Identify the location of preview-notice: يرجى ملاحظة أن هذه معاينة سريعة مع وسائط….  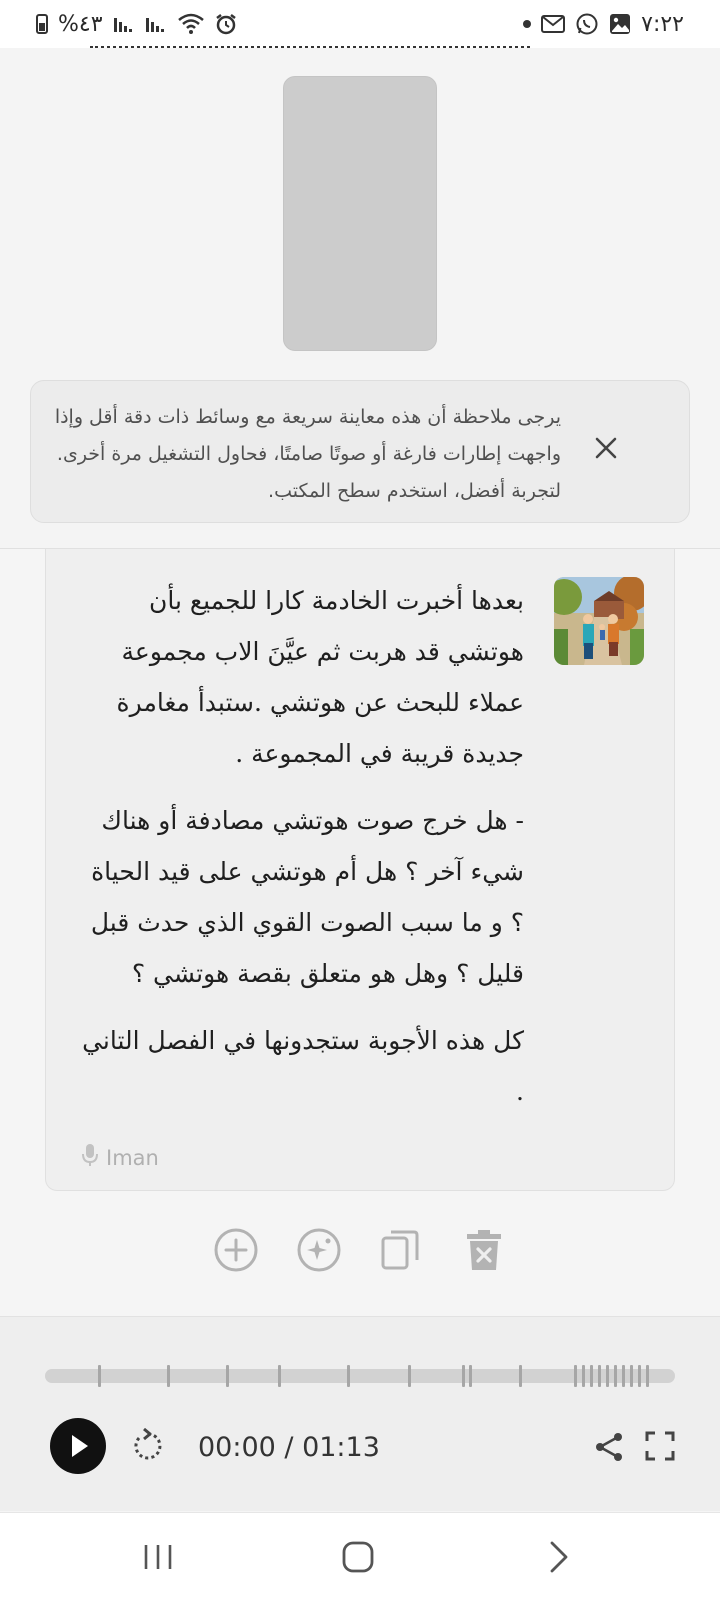
(360, 451).